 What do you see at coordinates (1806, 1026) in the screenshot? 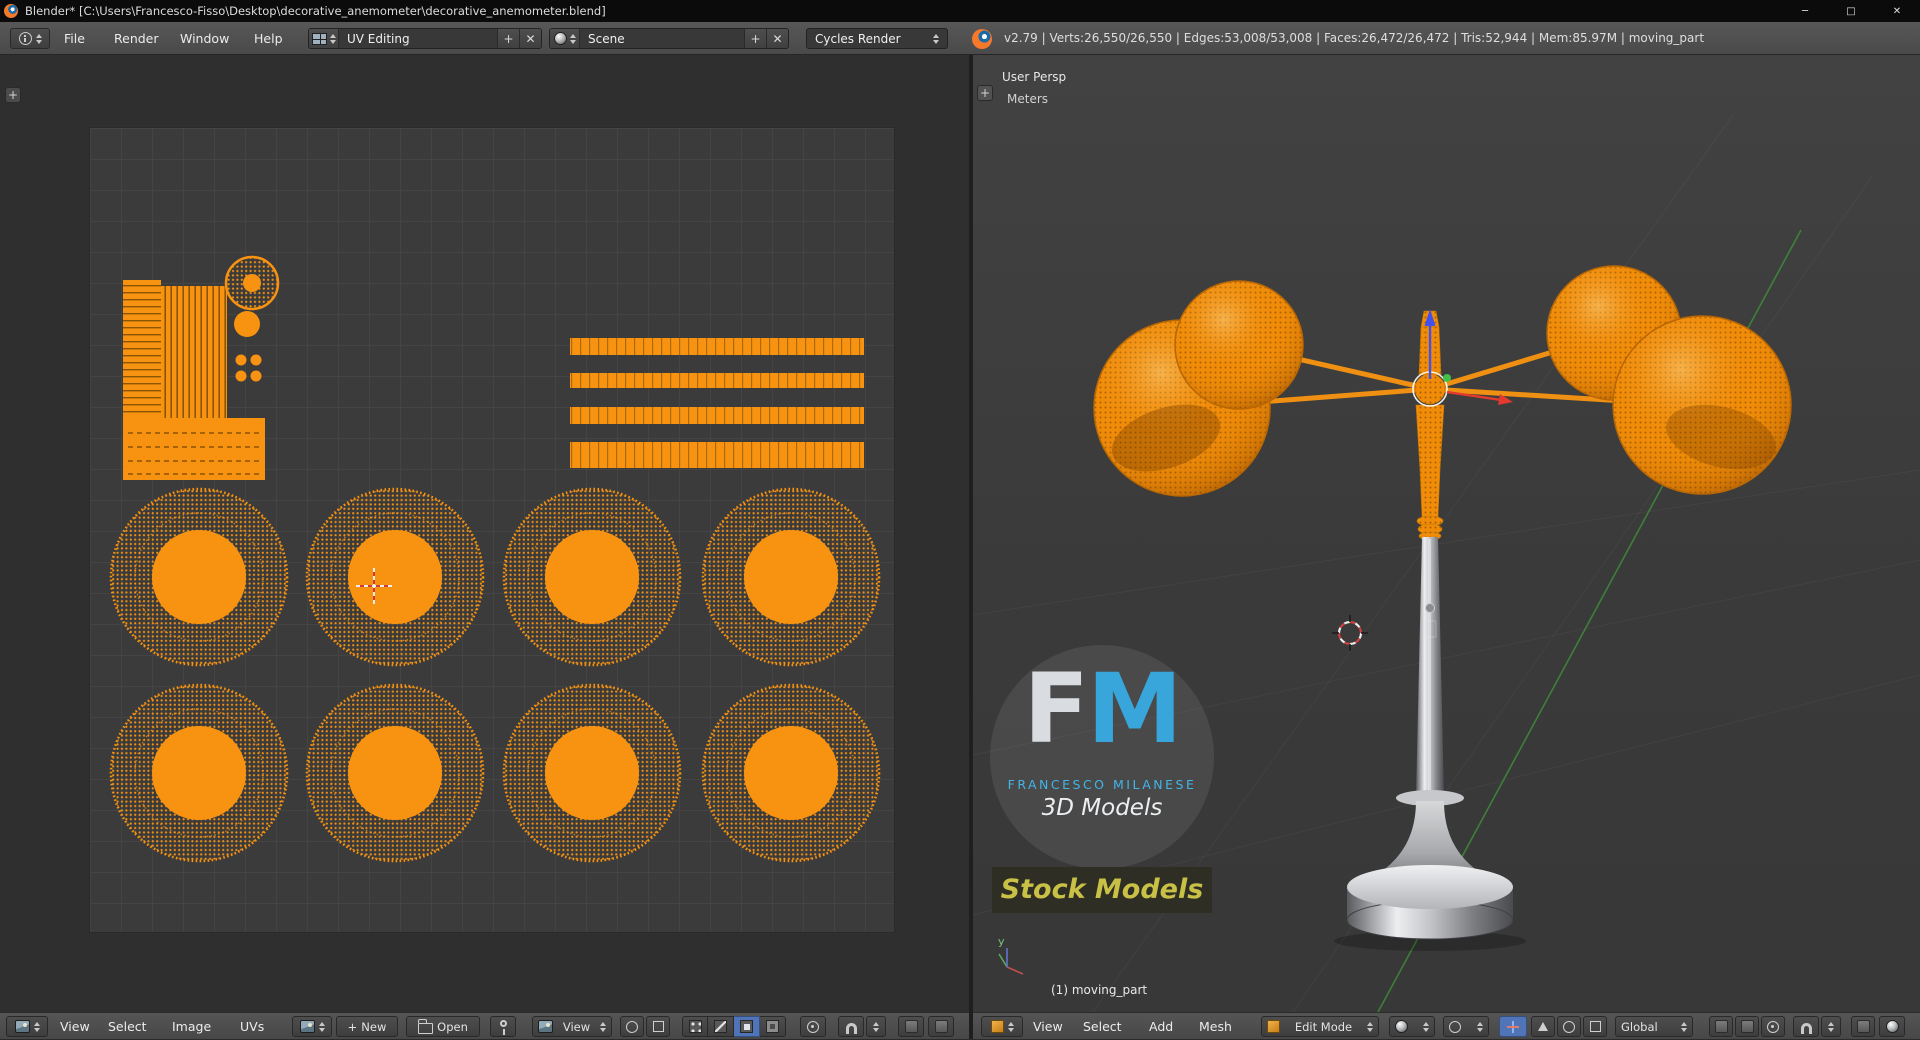
I see `snap-toggle-3d-button` at bounding box center [1806, 1026].